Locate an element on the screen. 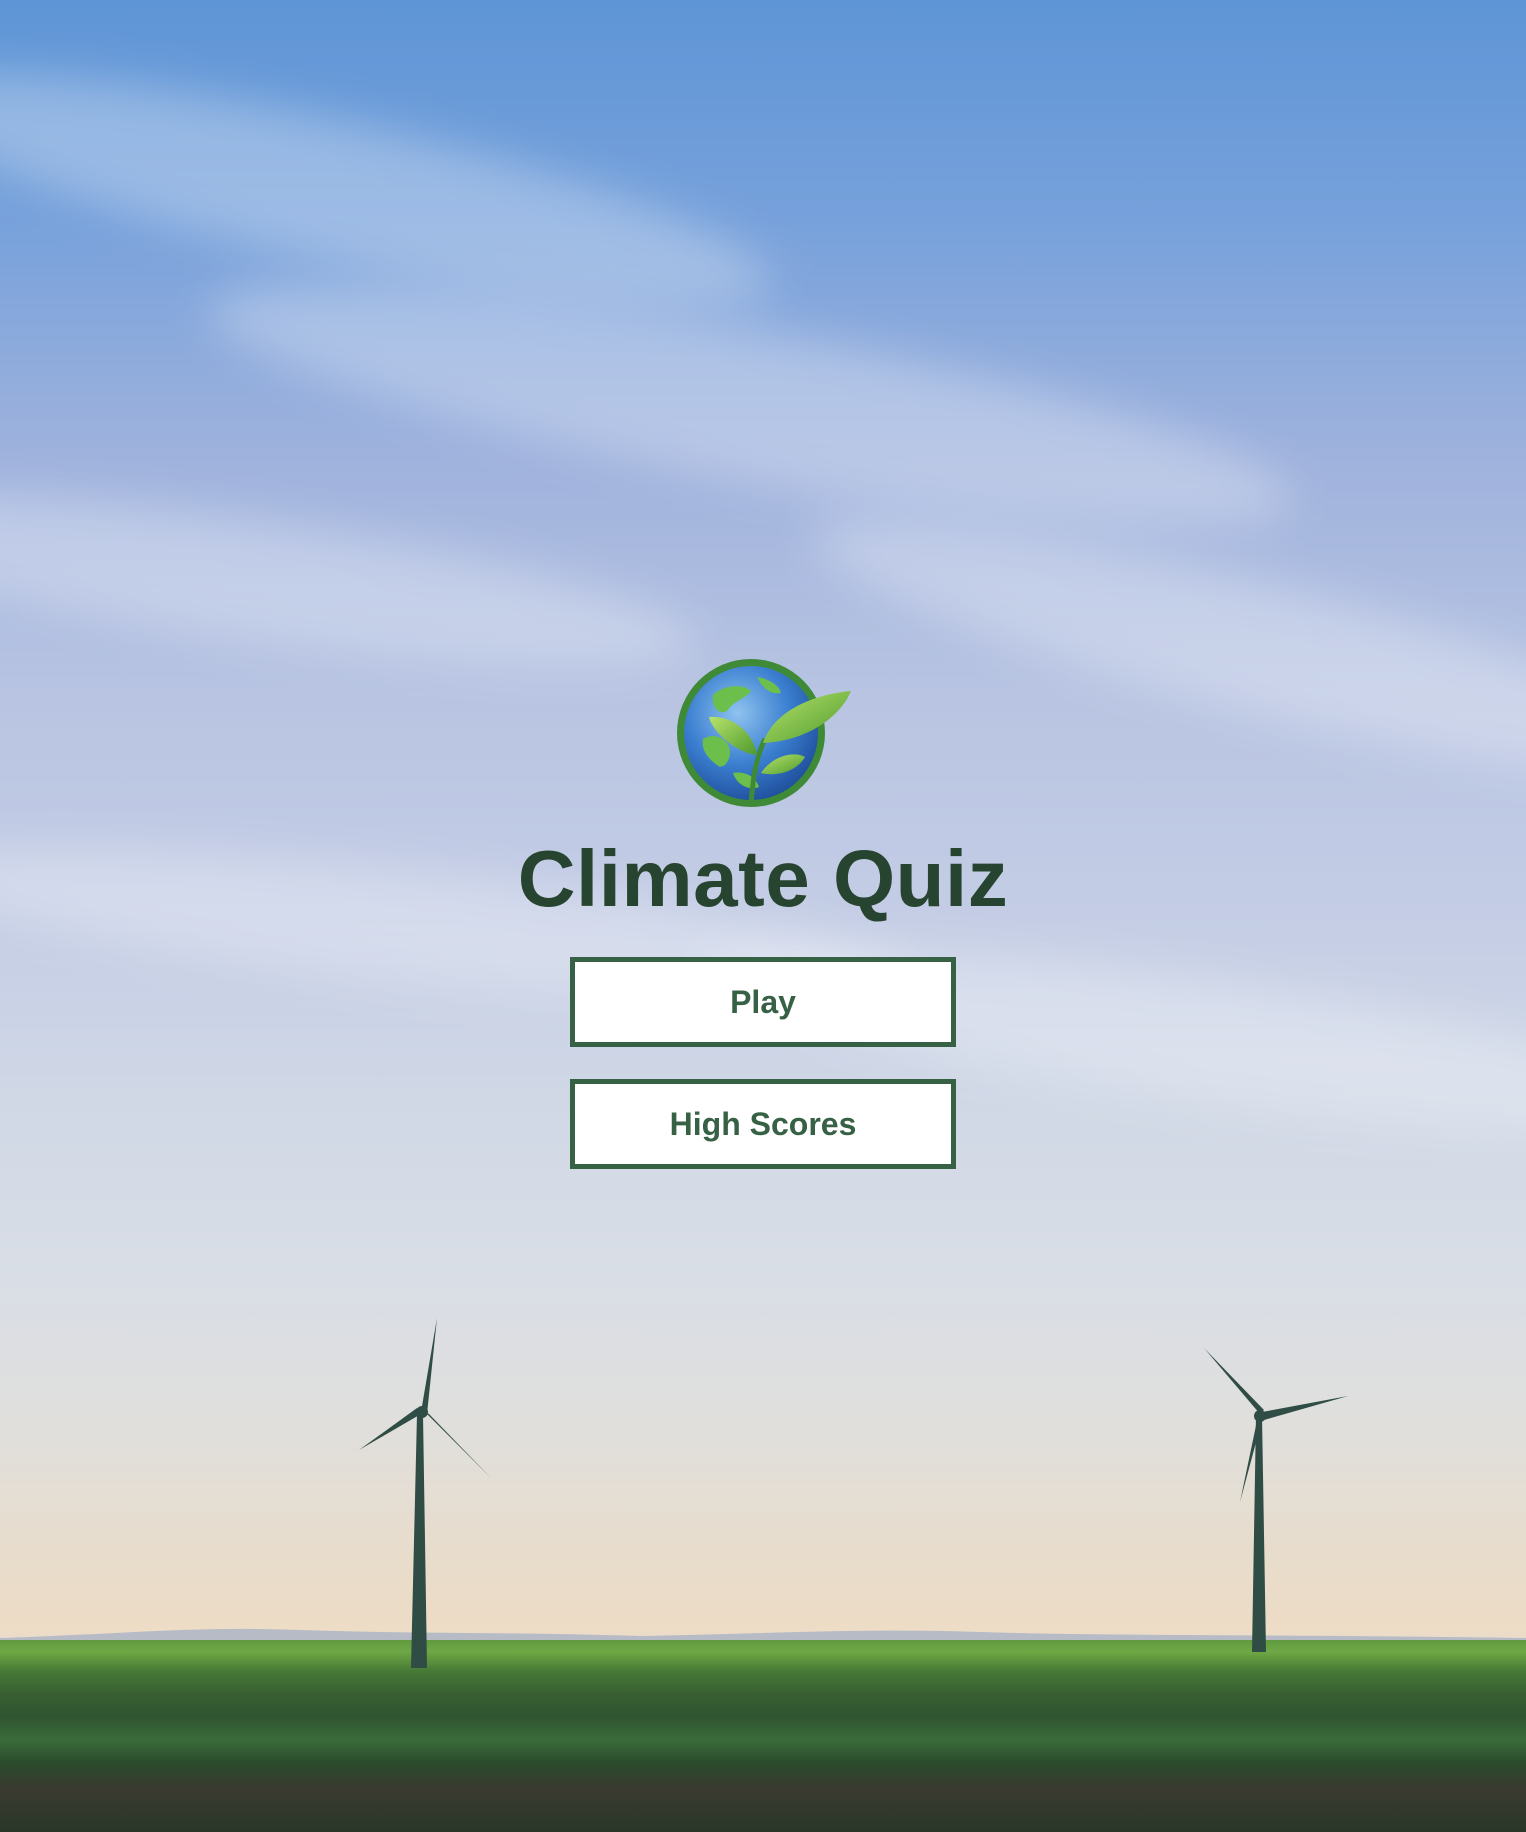  page-title: Climate Quiz is located at coordinates (763, 878).